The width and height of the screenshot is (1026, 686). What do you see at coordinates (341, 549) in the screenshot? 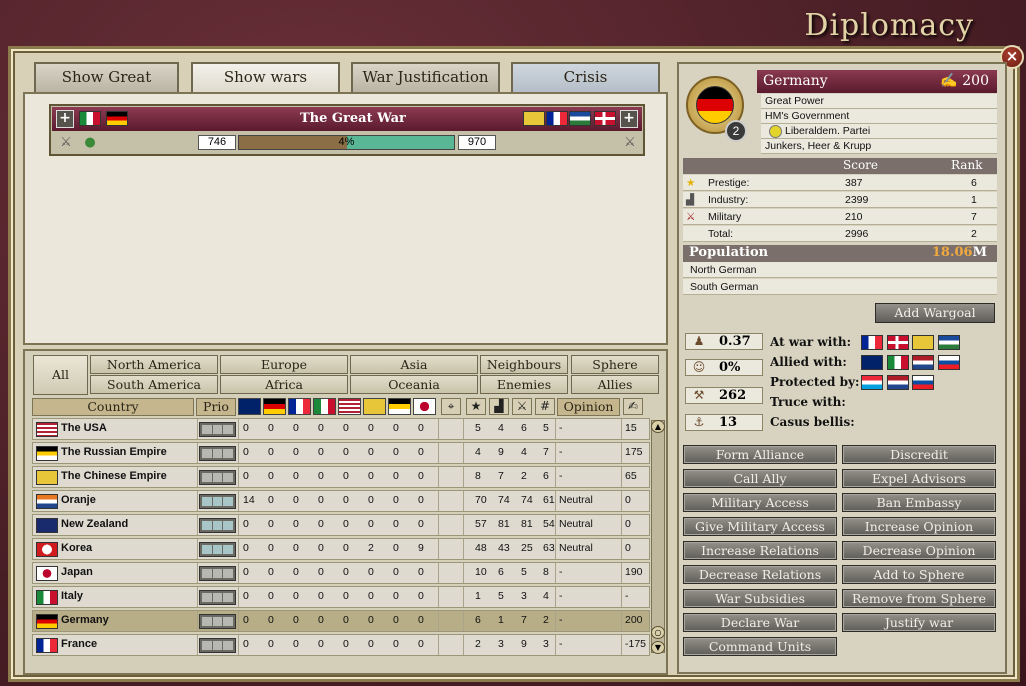
I see `table-row: Korea 0 0 0 0 0 2 0 9 48 43 25 63 Neutral 0` at bounding box center [341, 549].